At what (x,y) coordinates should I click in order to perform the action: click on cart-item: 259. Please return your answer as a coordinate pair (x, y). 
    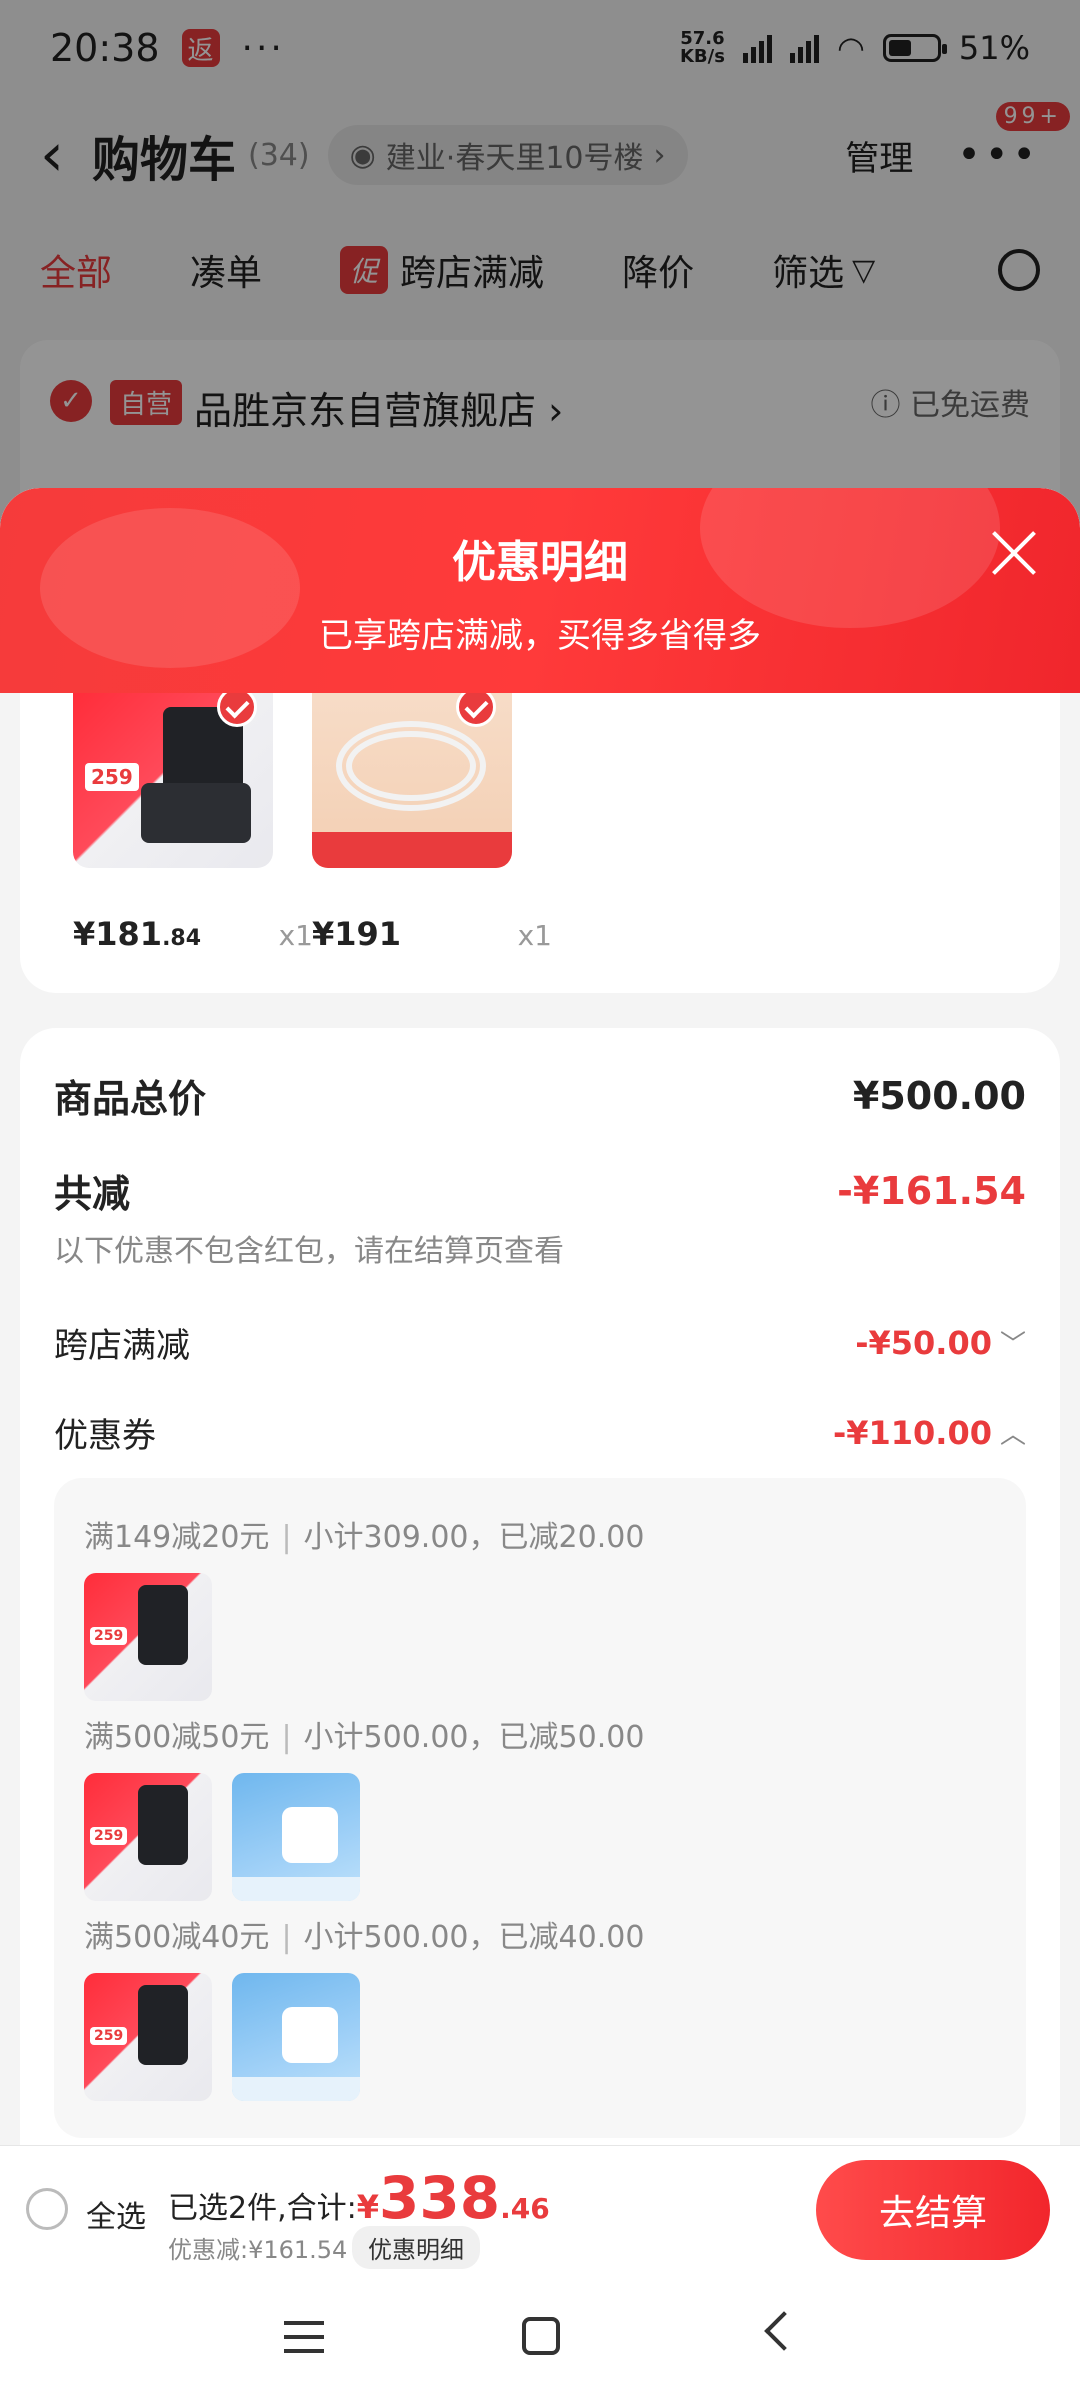
    Looking at the image, I should click on (173, 780).